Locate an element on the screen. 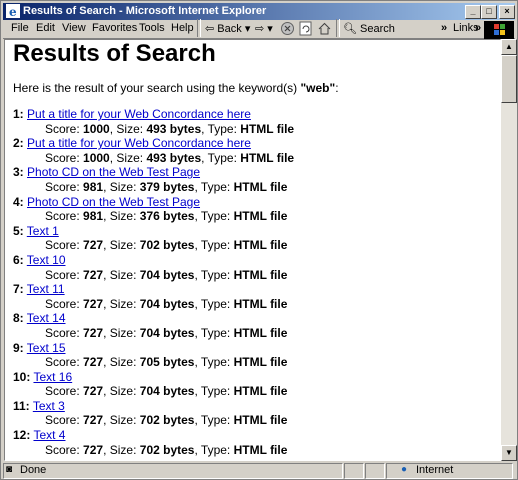 This screenshot has height=480, width=518. menu-view: View is located at coordinates (74, 28).